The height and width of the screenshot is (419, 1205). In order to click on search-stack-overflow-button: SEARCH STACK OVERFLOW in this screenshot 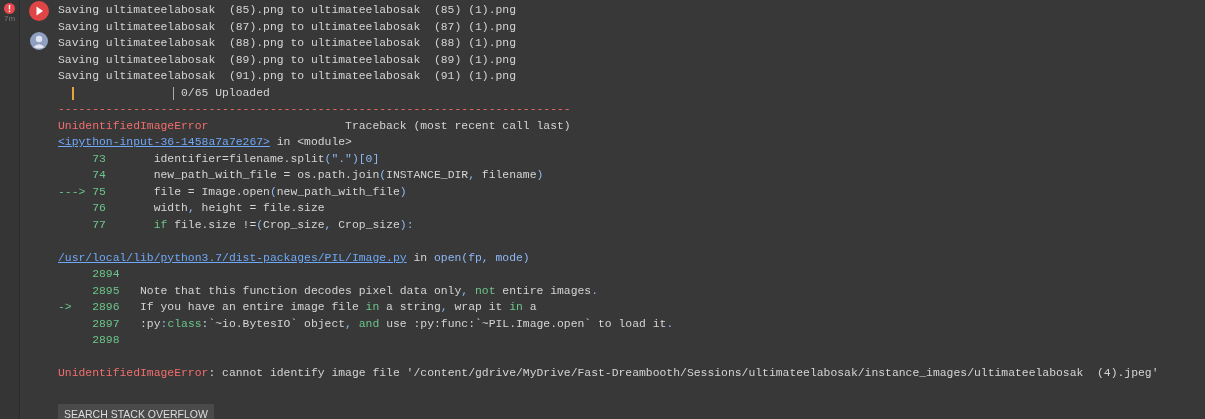, I will do `click(136, 411)`.